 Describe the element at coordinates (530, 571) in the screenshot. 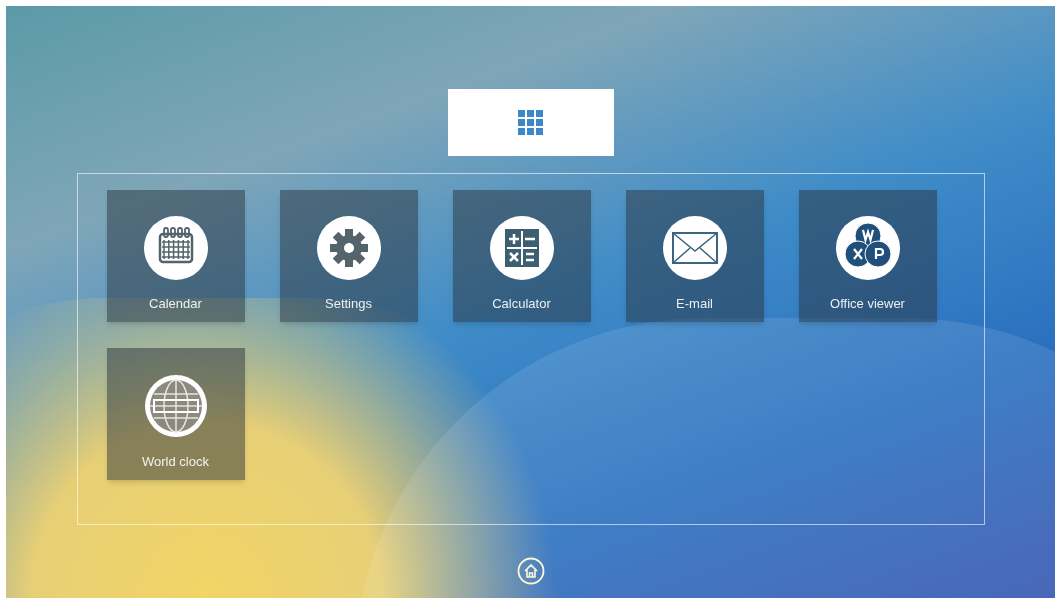

I see `home-icon` at that location.